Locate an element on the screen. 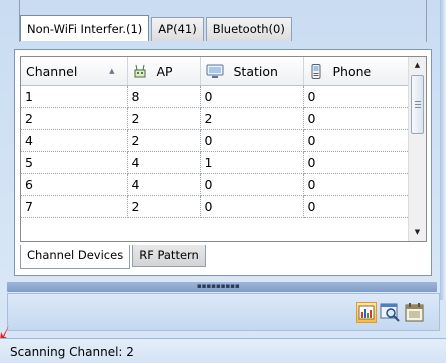  scroll-thumb is located at coordinates (417, 104).